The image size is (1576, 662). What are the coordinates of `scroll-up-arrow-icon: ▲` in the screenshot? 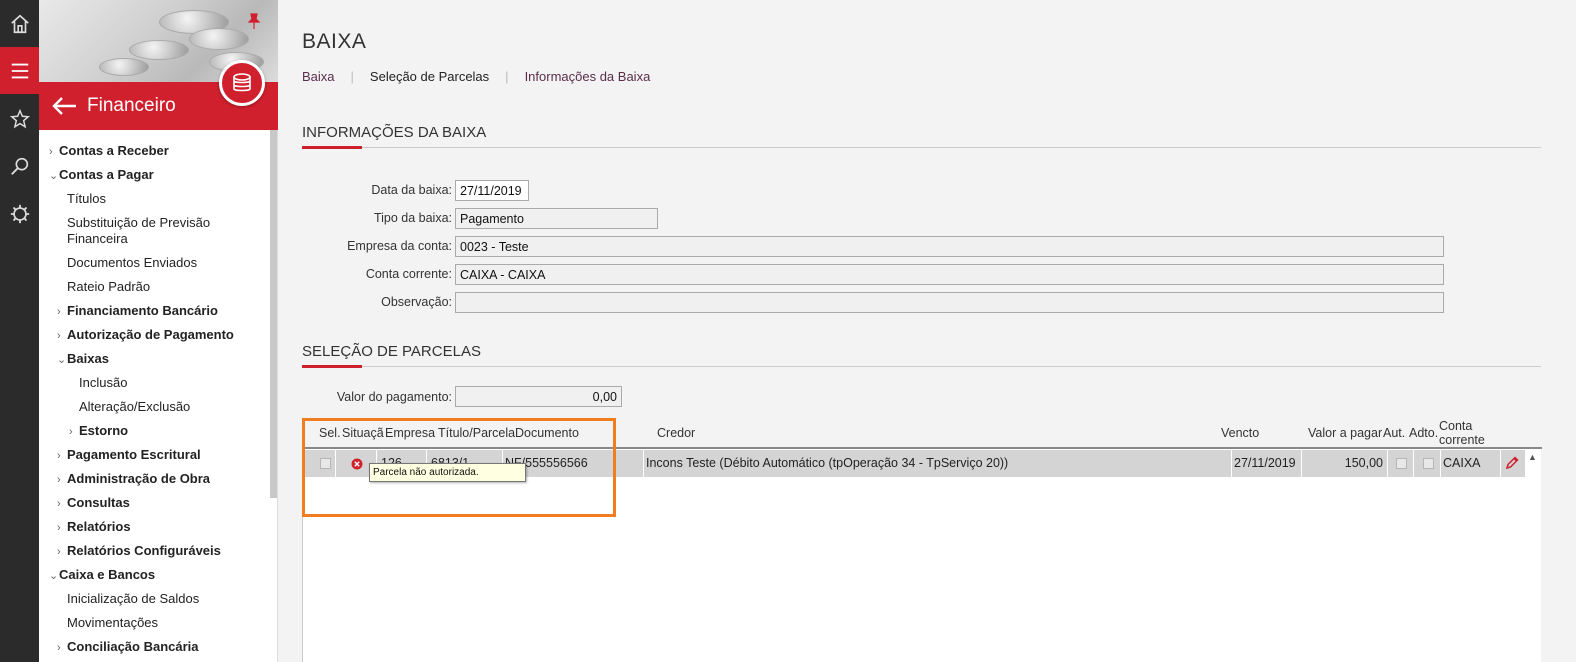 It's located at (1532, 457).